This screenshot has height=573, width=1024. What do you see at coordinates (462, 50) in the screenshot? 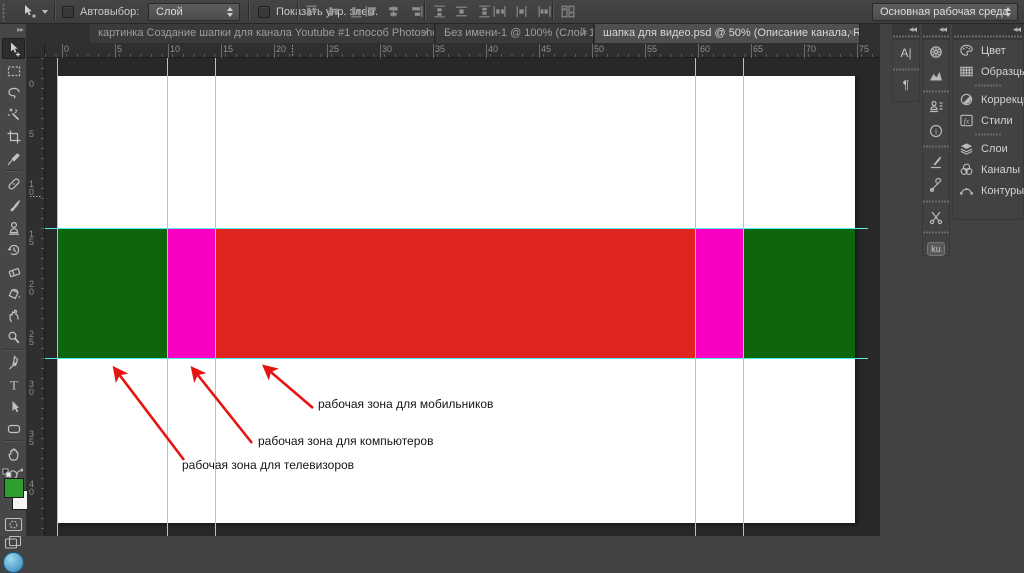
I see `horizontal-ruler: 0 5 10 15 20 25 30 35 40 45 50 55 60 65 70 75` at bounding box center [462, 50].